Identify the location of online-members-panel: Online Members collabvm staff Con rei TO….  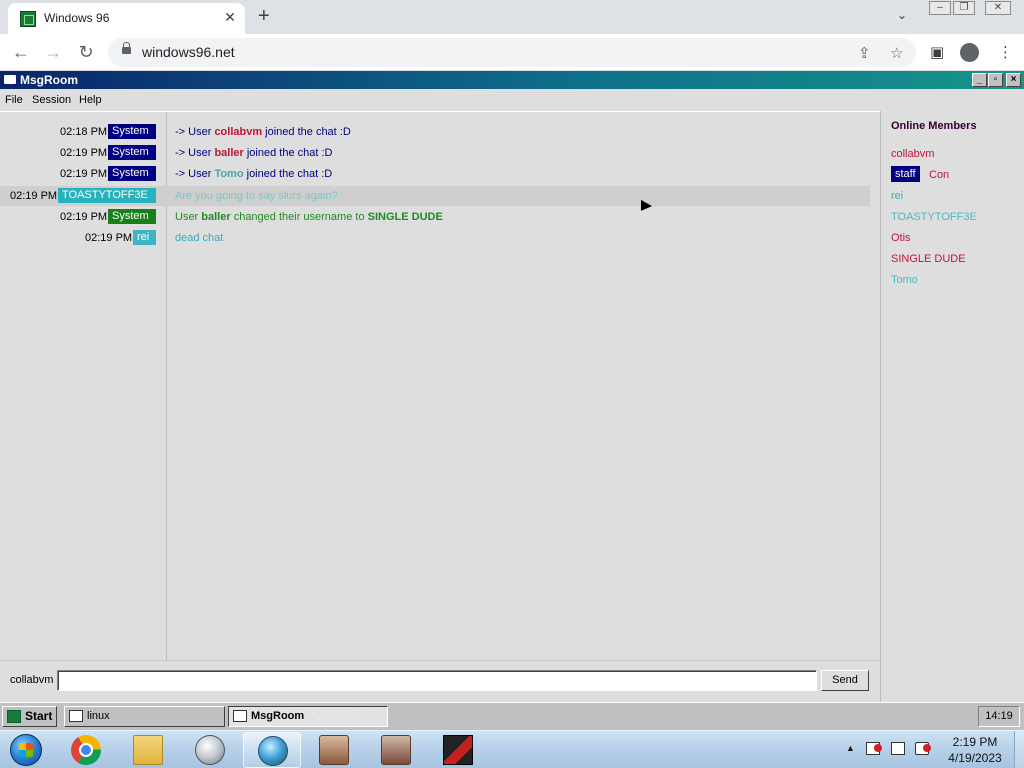
(952, 406).